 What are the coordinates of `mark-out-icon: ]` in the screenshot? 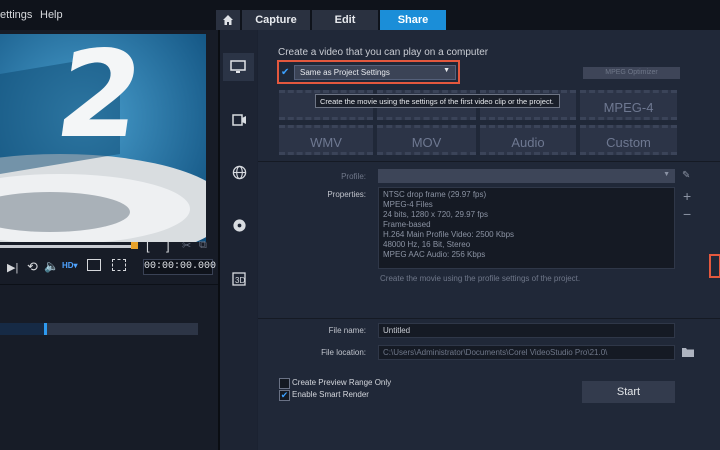 It's located at (168, 245).